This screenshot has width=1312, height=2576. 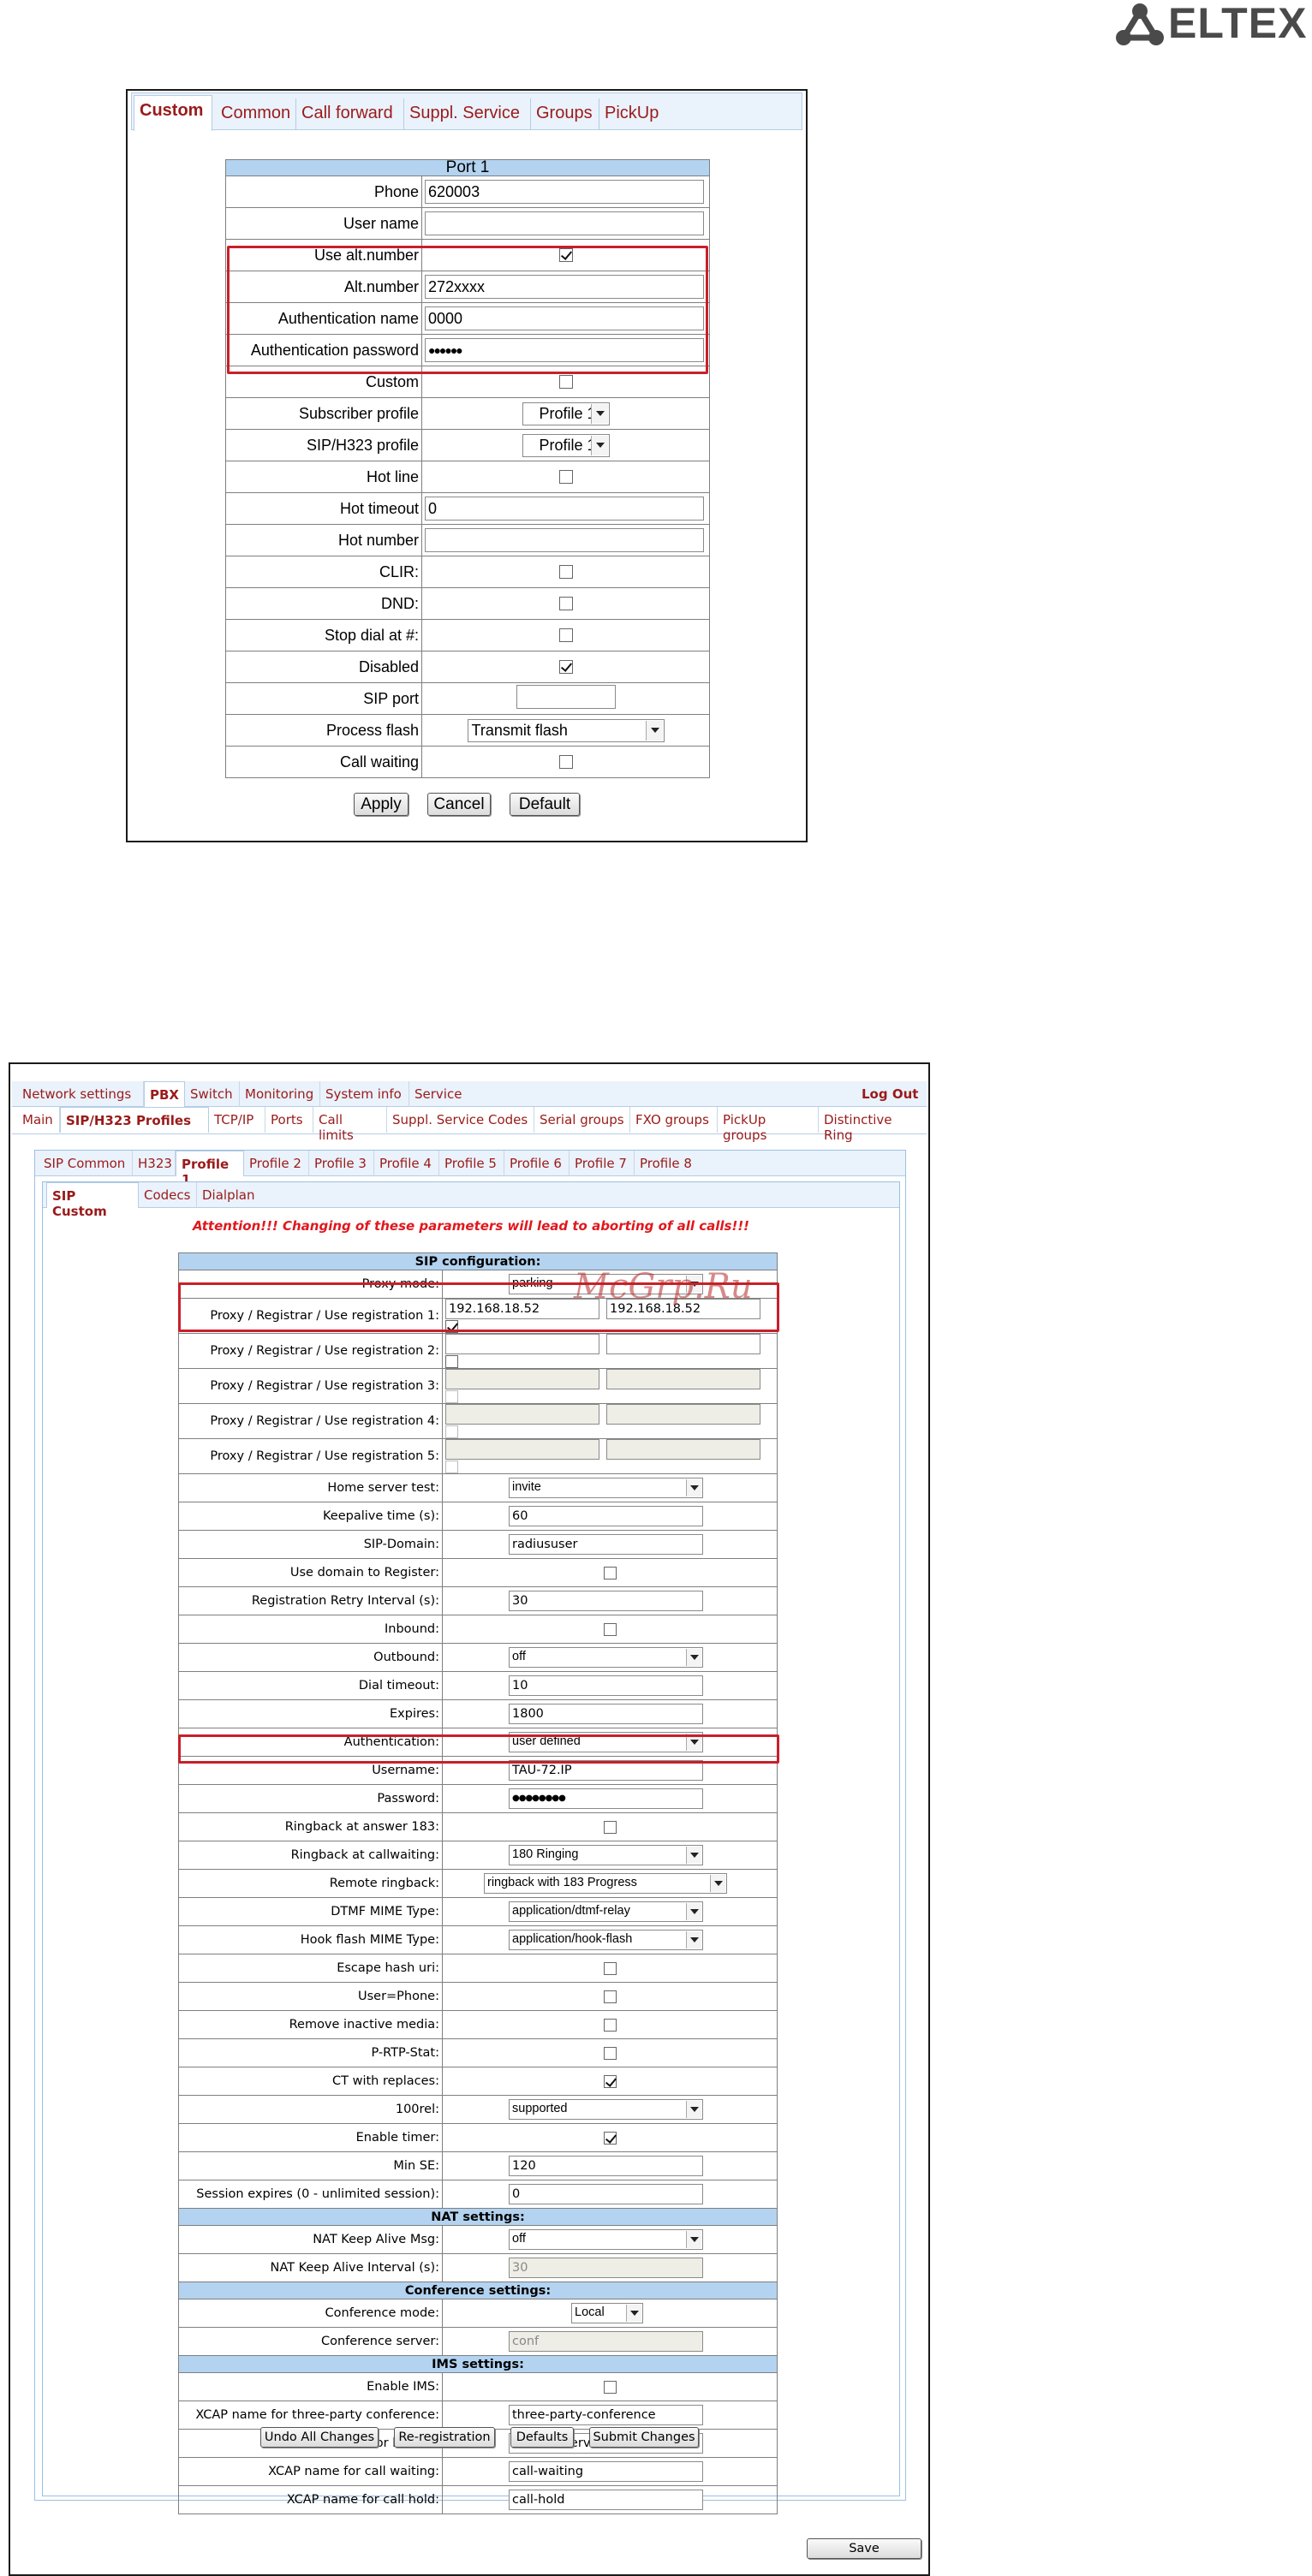 I want to click on tab-main: Main, so click(x=38, y=1120).